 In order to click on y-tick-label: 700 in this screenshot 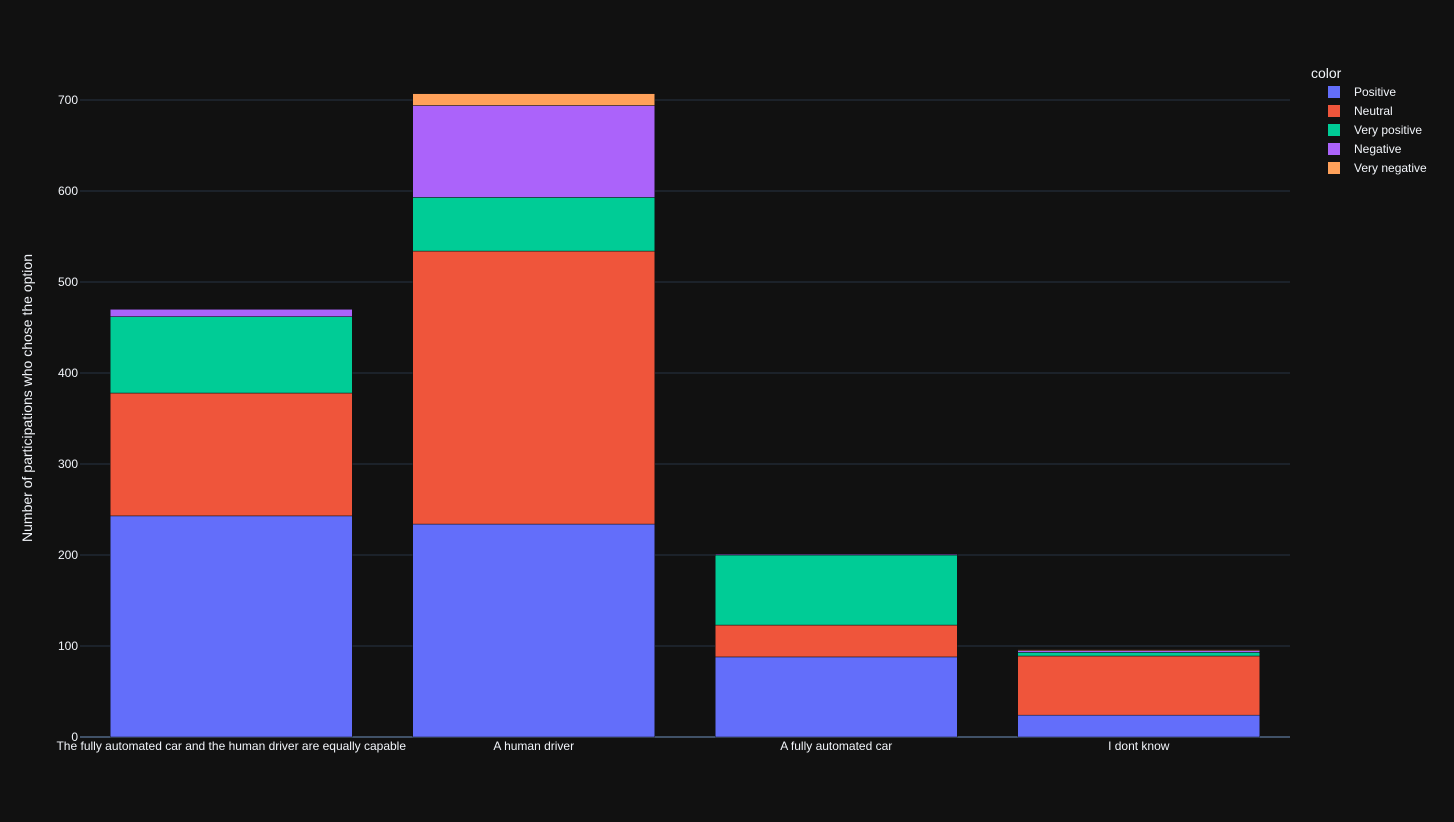, I will do `click(68, 100)`.